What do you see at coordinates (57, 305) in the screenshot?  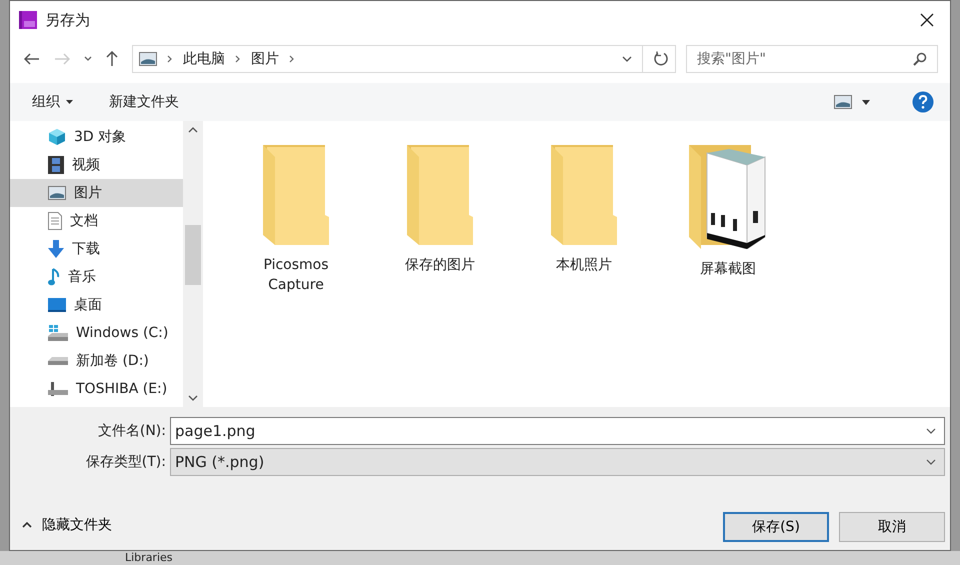 I see `desktop-icon` at bounding box center [57, 305].